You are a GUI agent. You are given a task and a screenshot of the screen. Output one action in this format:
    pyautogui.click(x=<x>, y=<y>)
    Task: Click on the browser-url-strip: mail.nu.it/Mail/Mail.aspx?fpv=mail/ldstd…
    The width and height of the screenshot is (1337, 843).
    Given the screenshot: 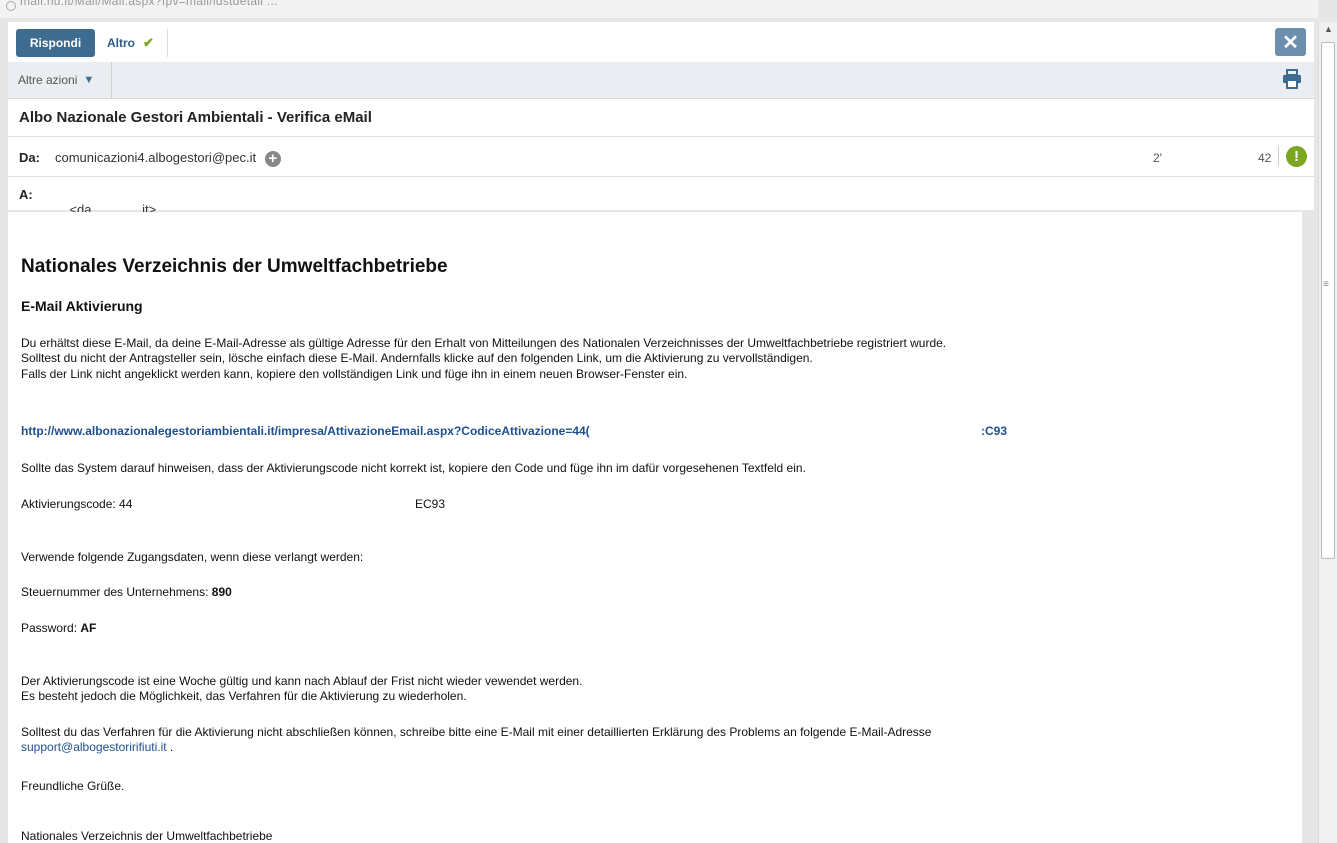 What is the action you would take?
    pyautogui.click(x=659, y=9)
    